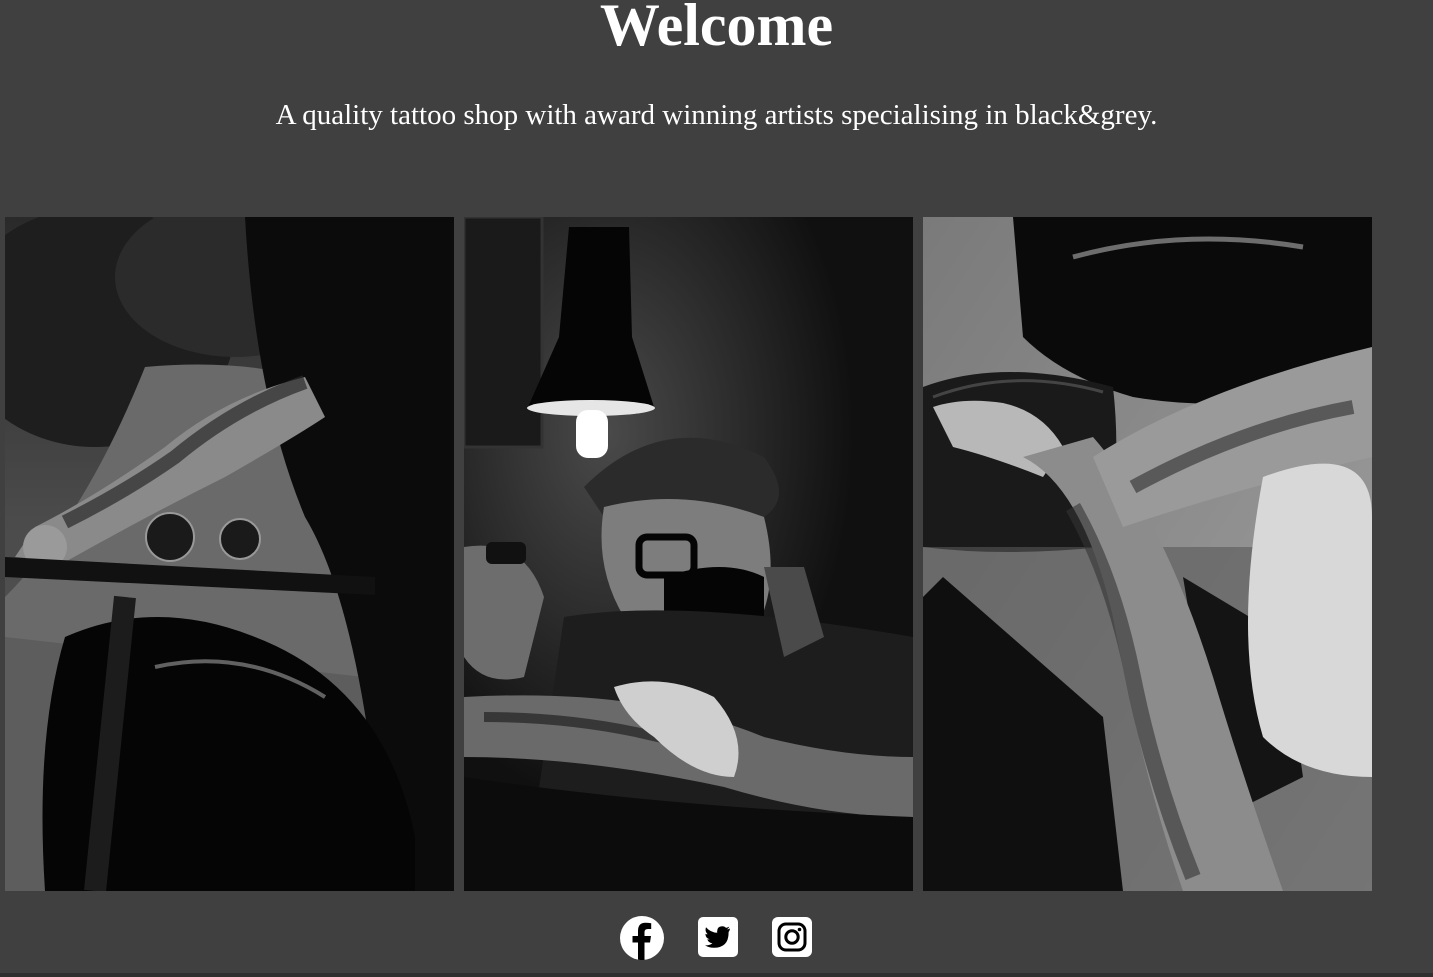 The image size is (1433, 977). I want to click on twitter-link, so click(718, 938).